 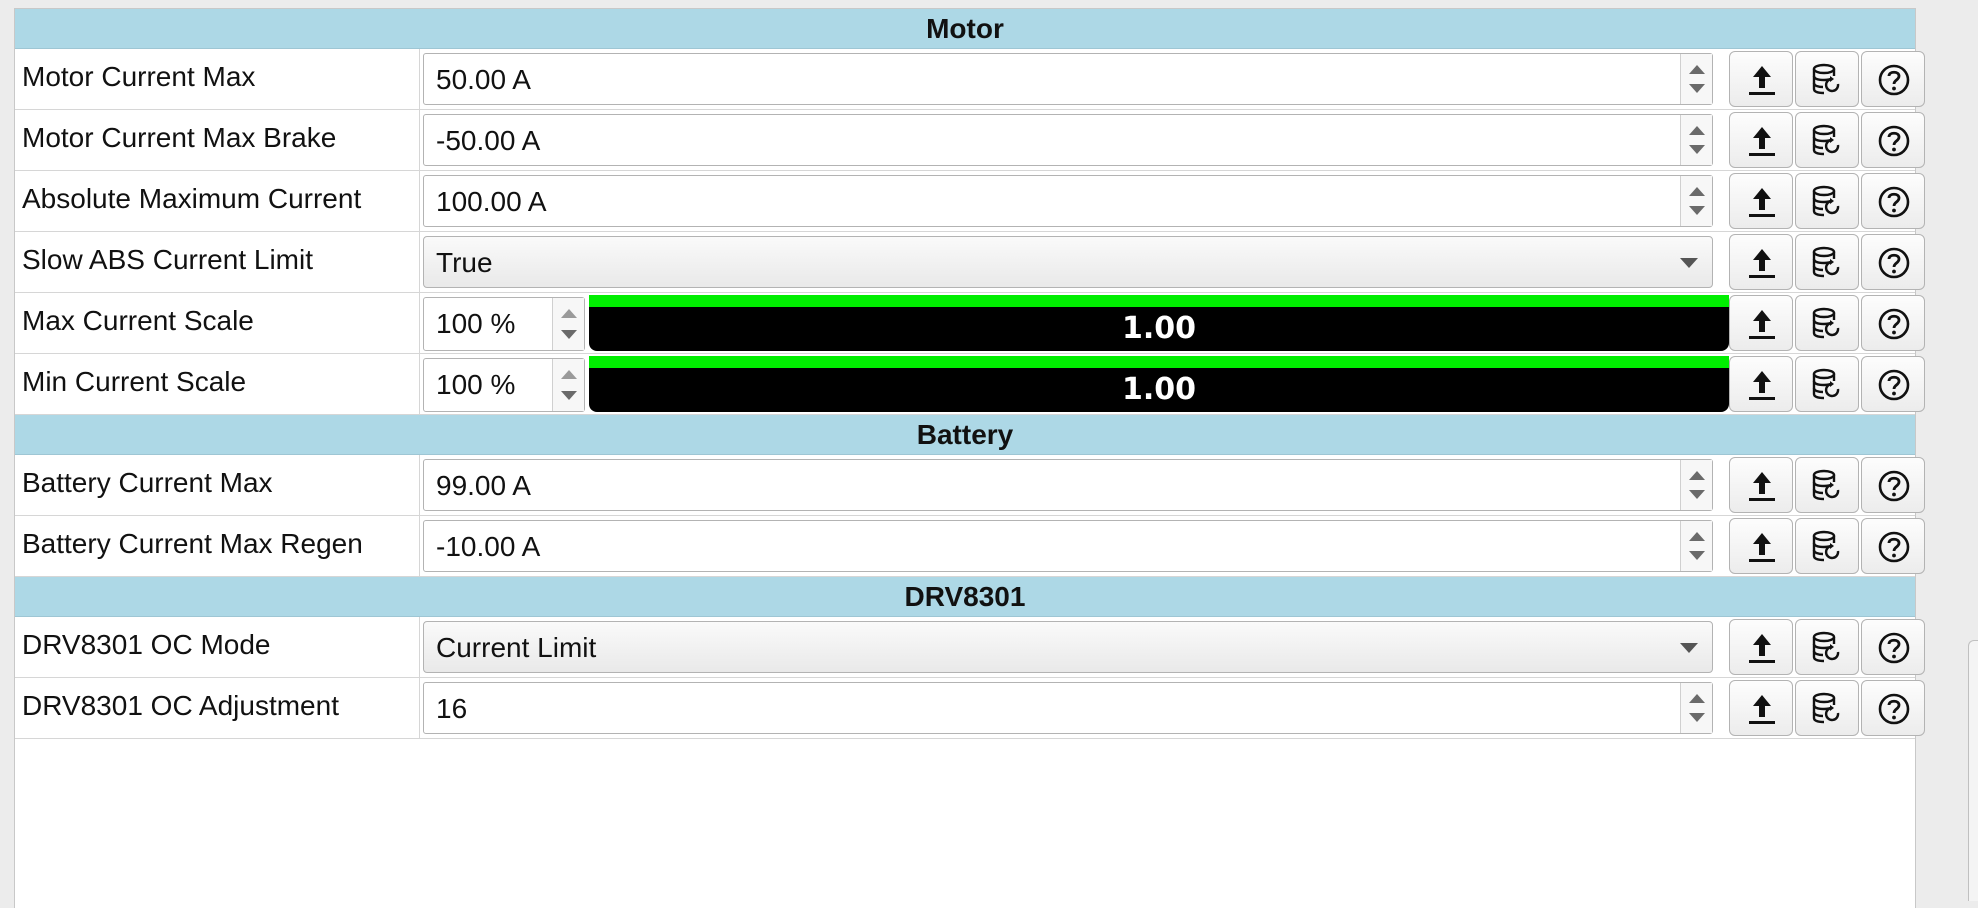 I want to click on value-spinbox: 99.00 A, so click(x=1068, y=485).